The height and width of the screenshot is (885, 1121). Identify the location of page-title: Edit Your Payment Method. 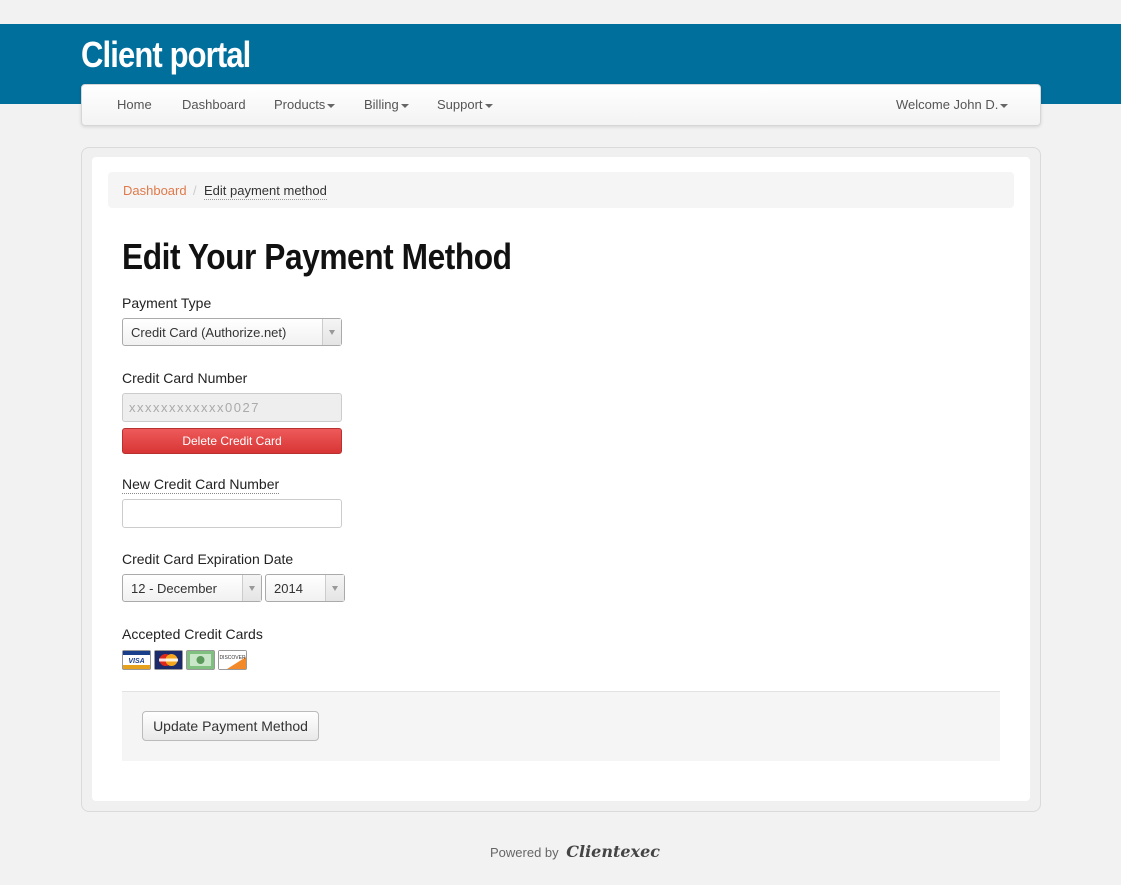
(317, 256).